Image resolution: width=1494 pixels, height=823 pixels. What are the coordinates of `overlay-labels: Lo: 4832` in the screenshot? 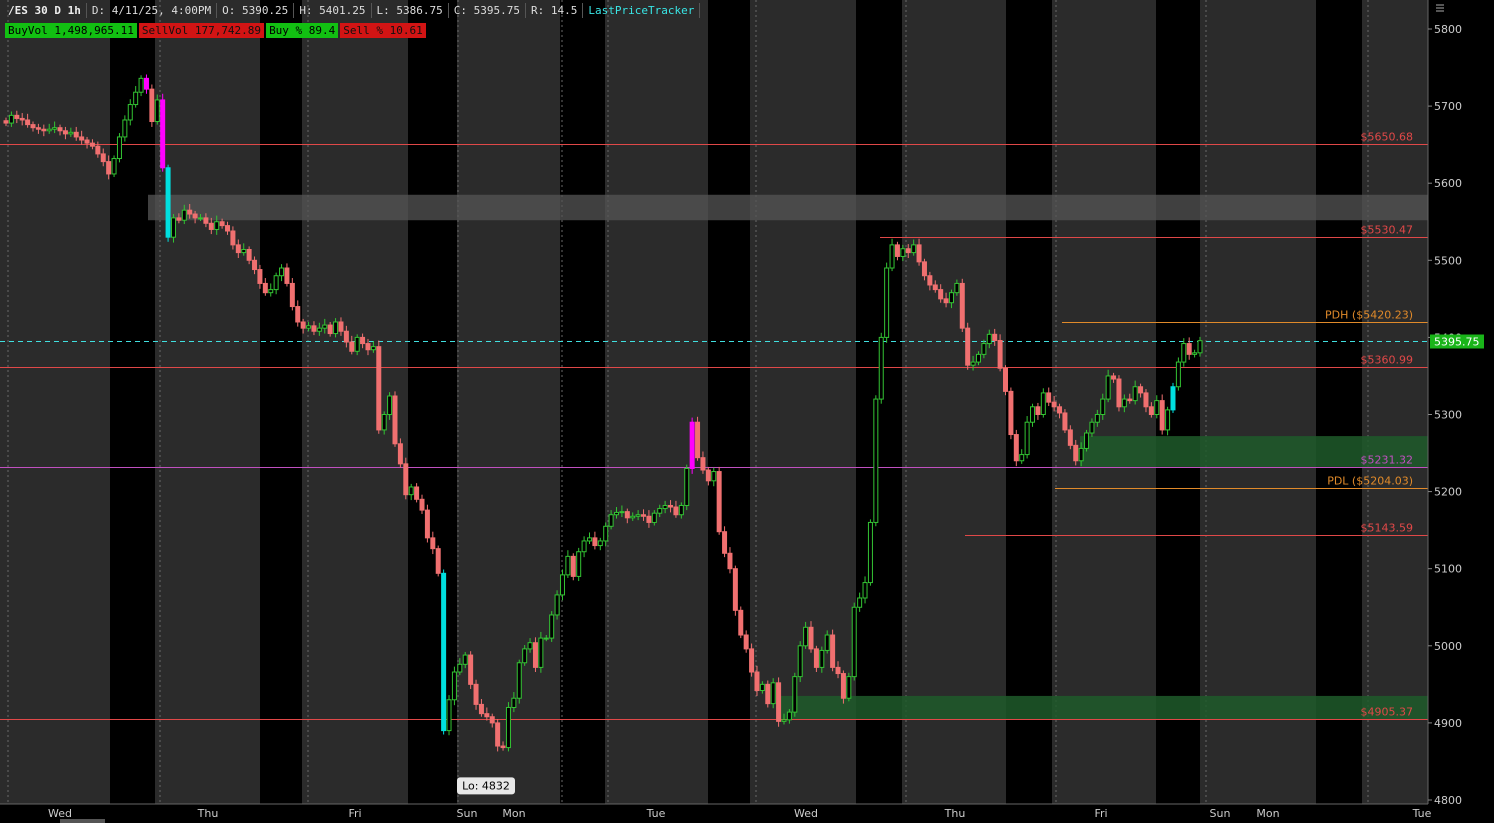 It's located at (486, 786).